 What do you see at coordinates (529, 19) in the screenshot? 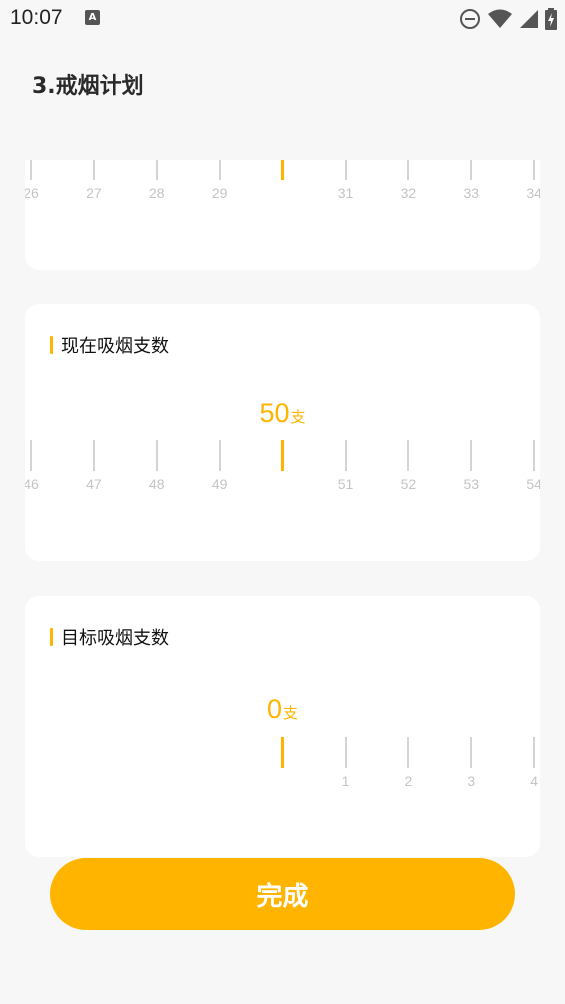
I see `cellular-signal-icon` at bounding box center [529, 19].